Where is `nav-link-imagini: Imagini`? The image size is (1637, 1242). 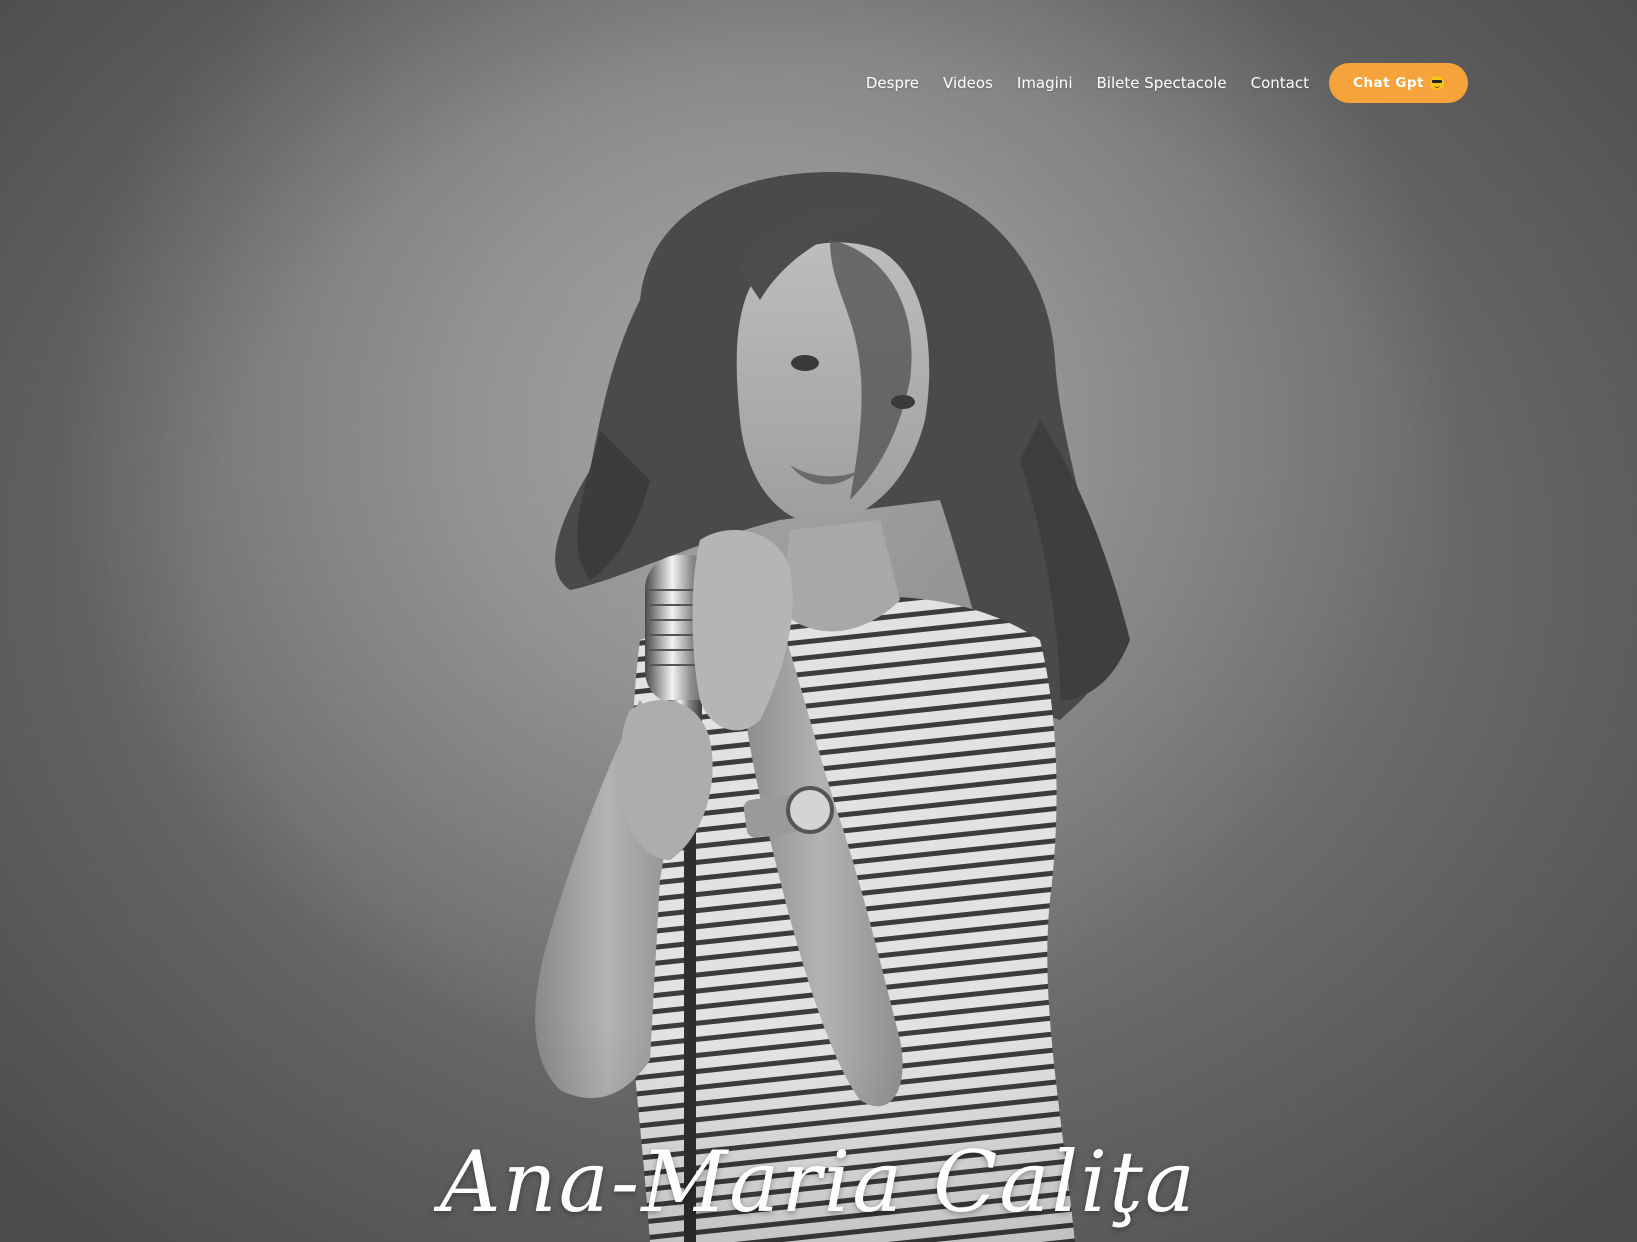 nav-link-imagini: Imagini is located at coordinates (1045, 83).